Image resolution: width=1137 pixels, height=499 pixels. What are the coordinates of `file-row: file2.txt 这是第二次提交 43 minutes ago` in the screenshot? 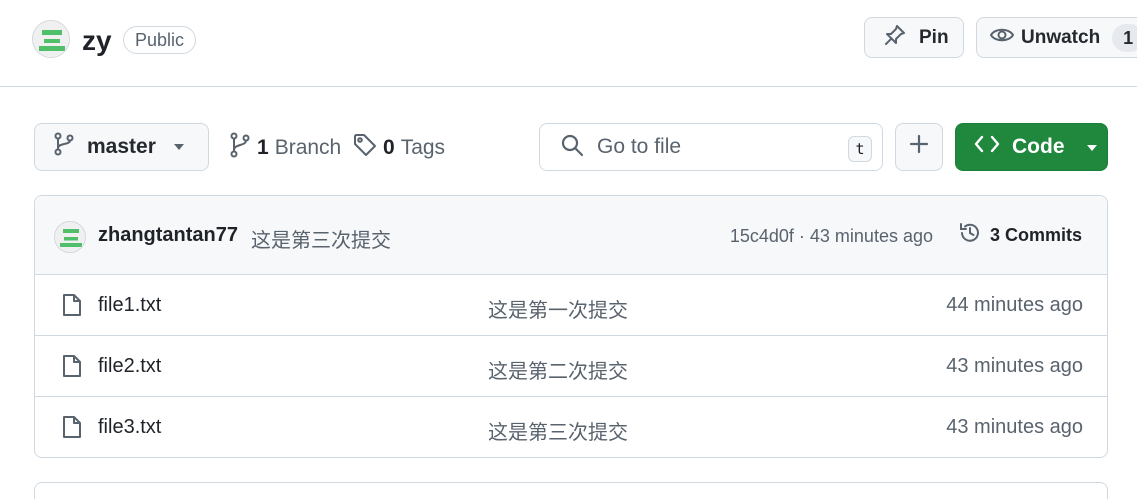 It's located at (571, 366).